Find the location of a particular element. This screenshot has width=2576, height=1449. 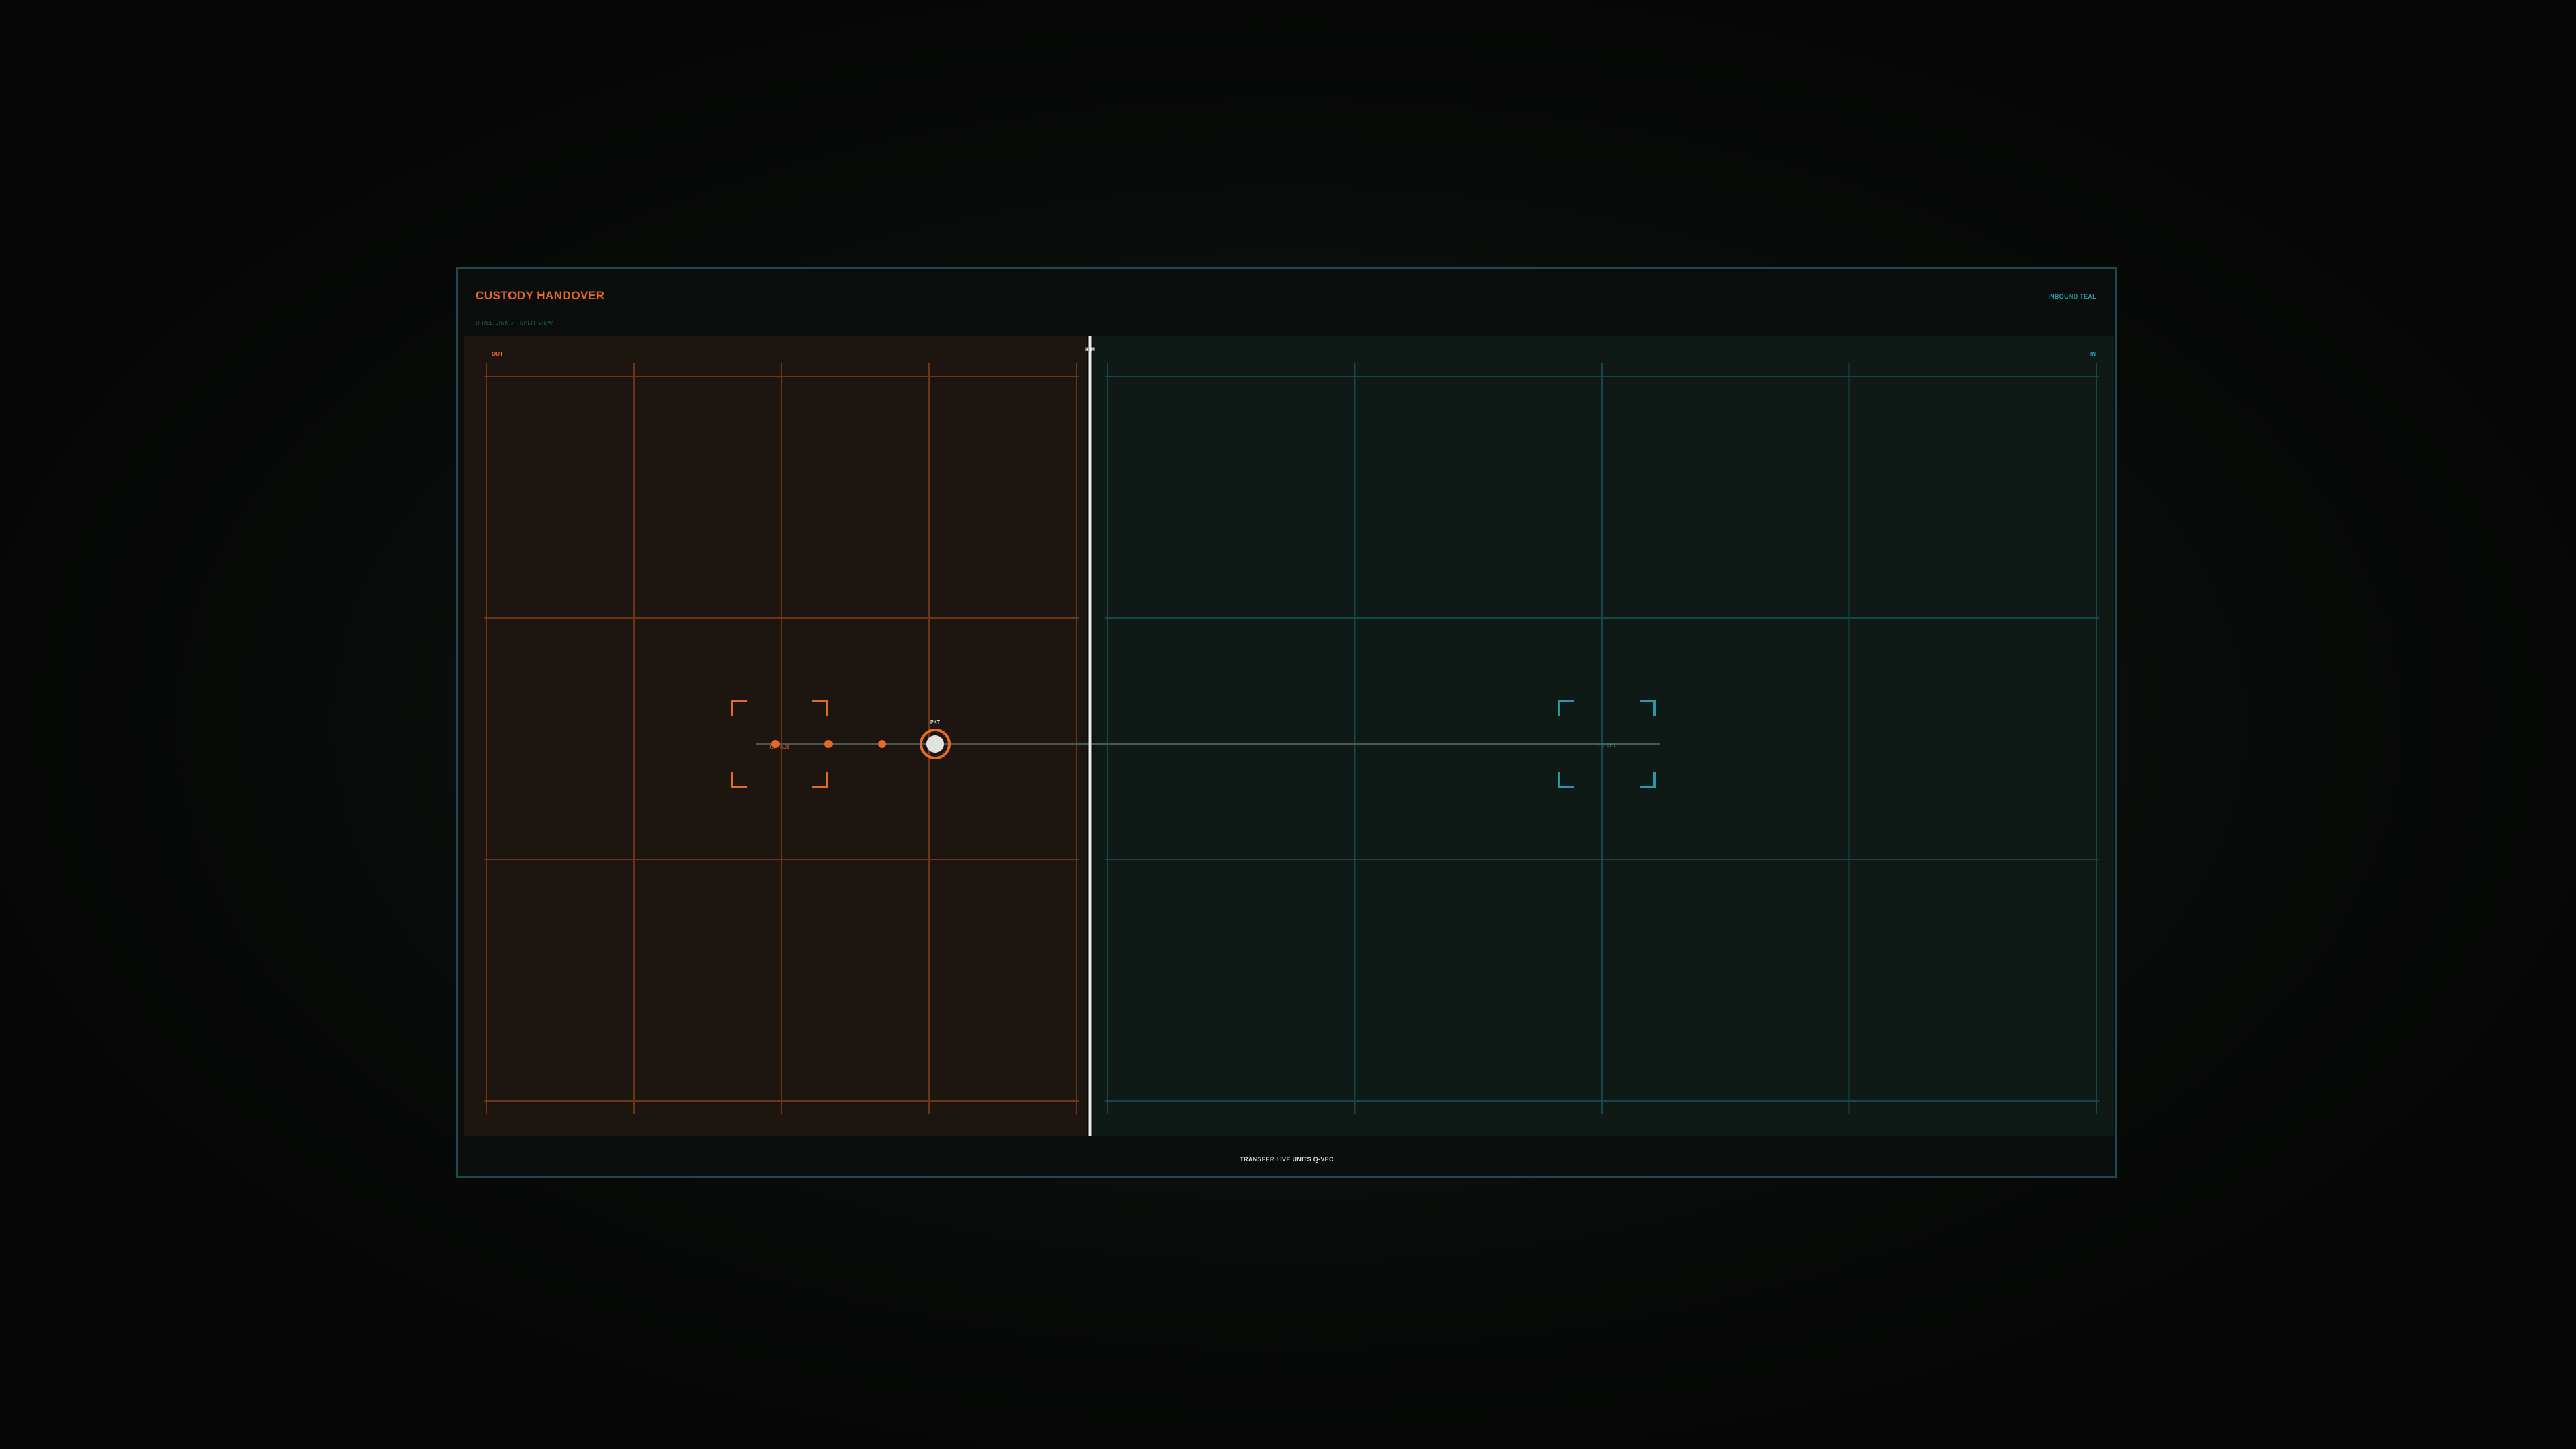

outbound-zone-label: OUT is located at coordinates (497, 354).